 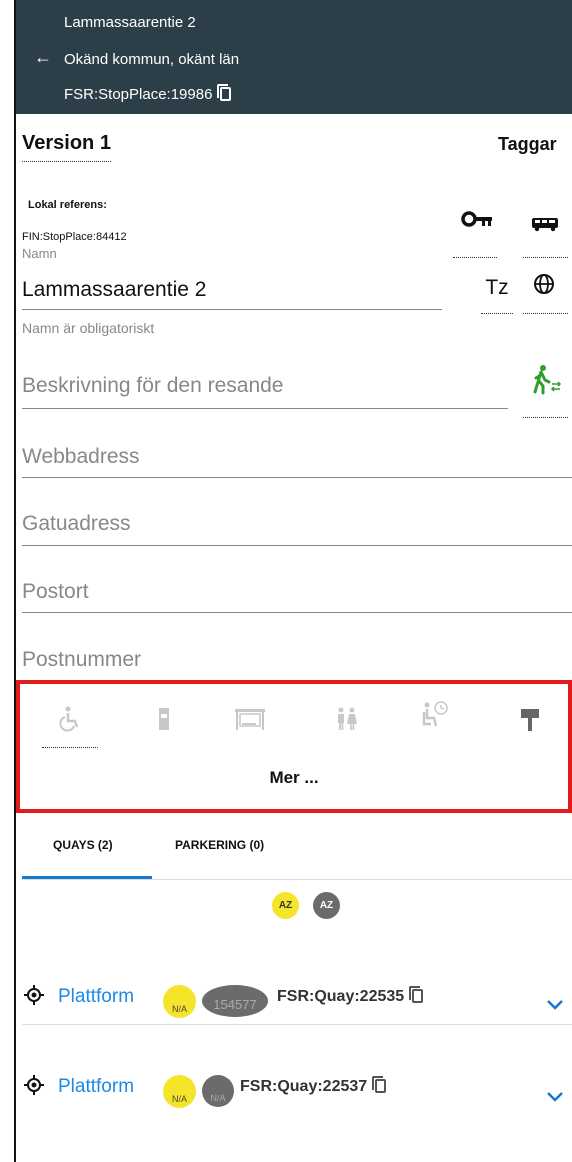 What do you see at coordinates (297, 545) in the screenshot?
I see `street-underline` at bounding box center [297, 545].